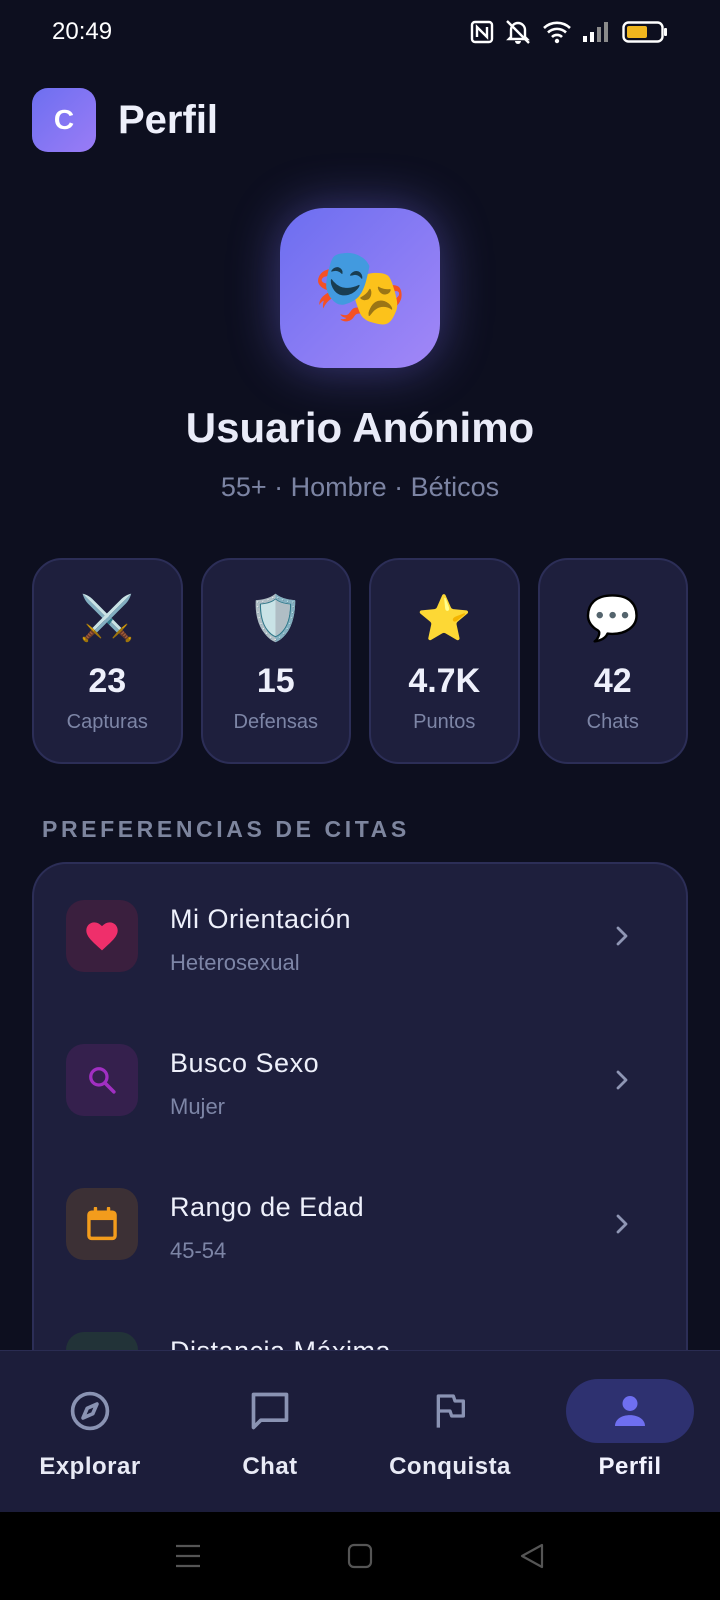 The width and height of the screenshot is (720, 1600). What do you see at coordinates (444, 618) in the screenshot?
I see `star-icon: ⭐` at bounding box center [444, 618].